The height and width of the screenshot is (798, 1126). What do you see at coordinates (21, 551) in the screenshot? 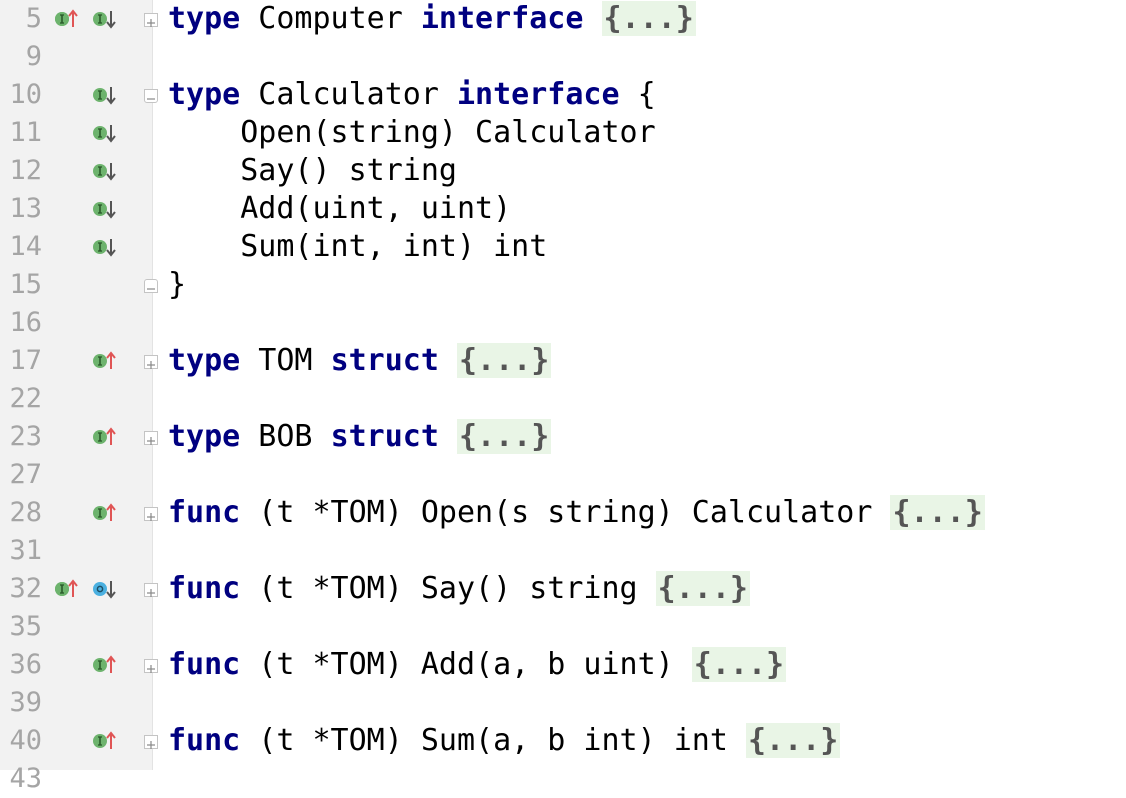
I see `line-number: 31` at bounding box center [21, 551].